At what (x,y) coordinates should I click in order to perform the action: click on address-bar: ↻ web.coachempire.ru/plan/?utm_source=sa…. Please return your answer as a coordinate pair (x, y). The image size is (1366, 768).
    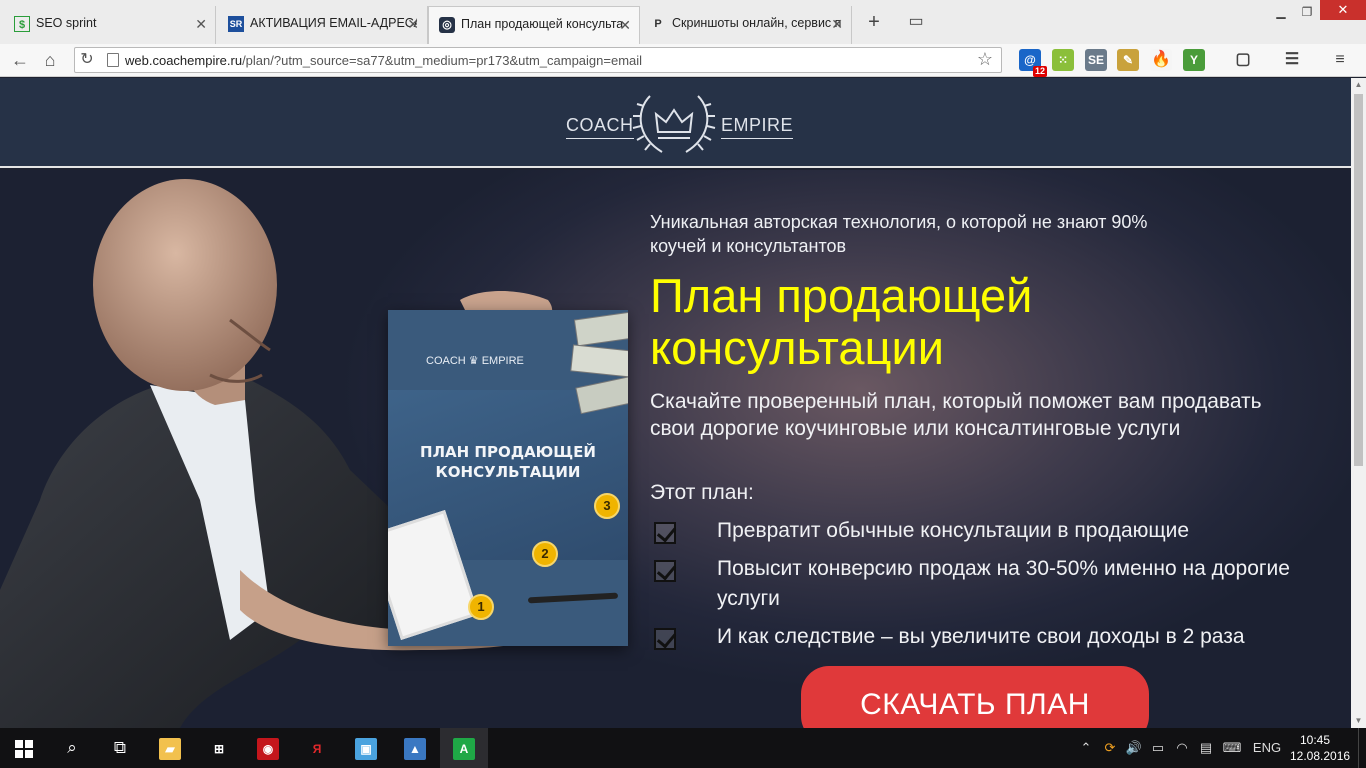
    Looking at the image, I should click on (538, 60).